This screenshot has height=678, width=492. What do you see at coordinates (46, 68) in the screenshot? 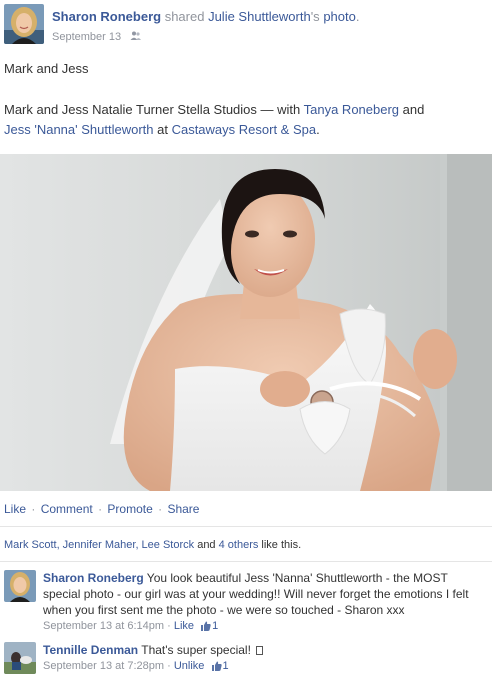
I see `post-title: Mark and Jess` at bounding box center [46, 68].